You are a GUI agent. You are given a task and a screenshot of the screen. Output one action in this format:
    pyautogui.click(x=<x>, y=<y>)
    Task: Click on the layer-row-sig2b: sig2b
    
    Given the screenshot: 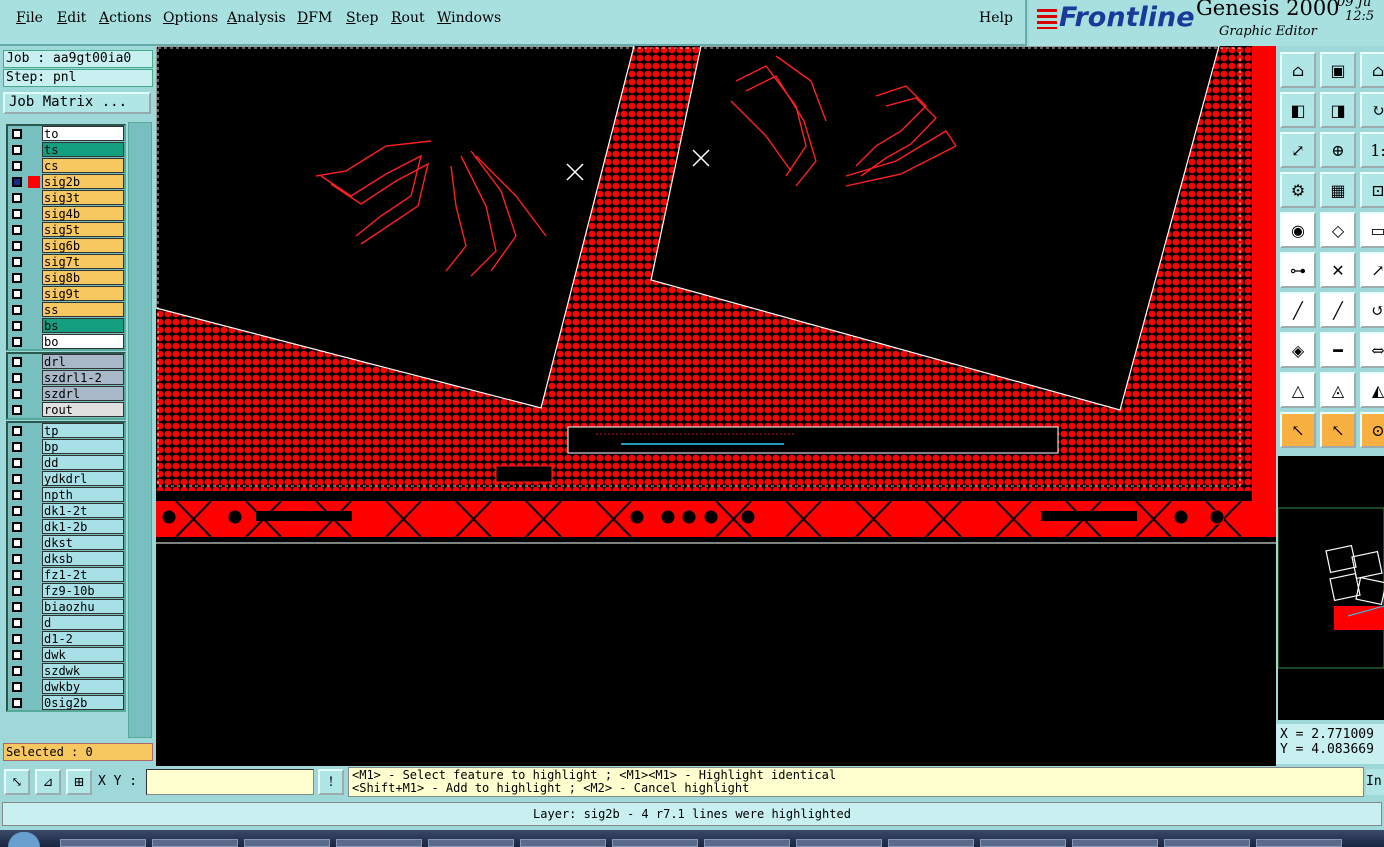 What is the action you would take?
    pyautogui.click(x=66, y=182)
    